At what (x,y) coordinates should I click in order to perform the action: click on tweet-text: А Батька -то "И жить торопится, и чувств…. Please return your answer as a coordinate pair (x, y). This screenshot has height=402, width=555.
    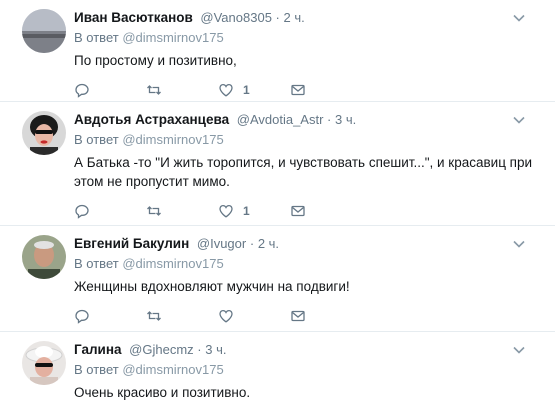
    Looking at the image, I should click on (303, 172).